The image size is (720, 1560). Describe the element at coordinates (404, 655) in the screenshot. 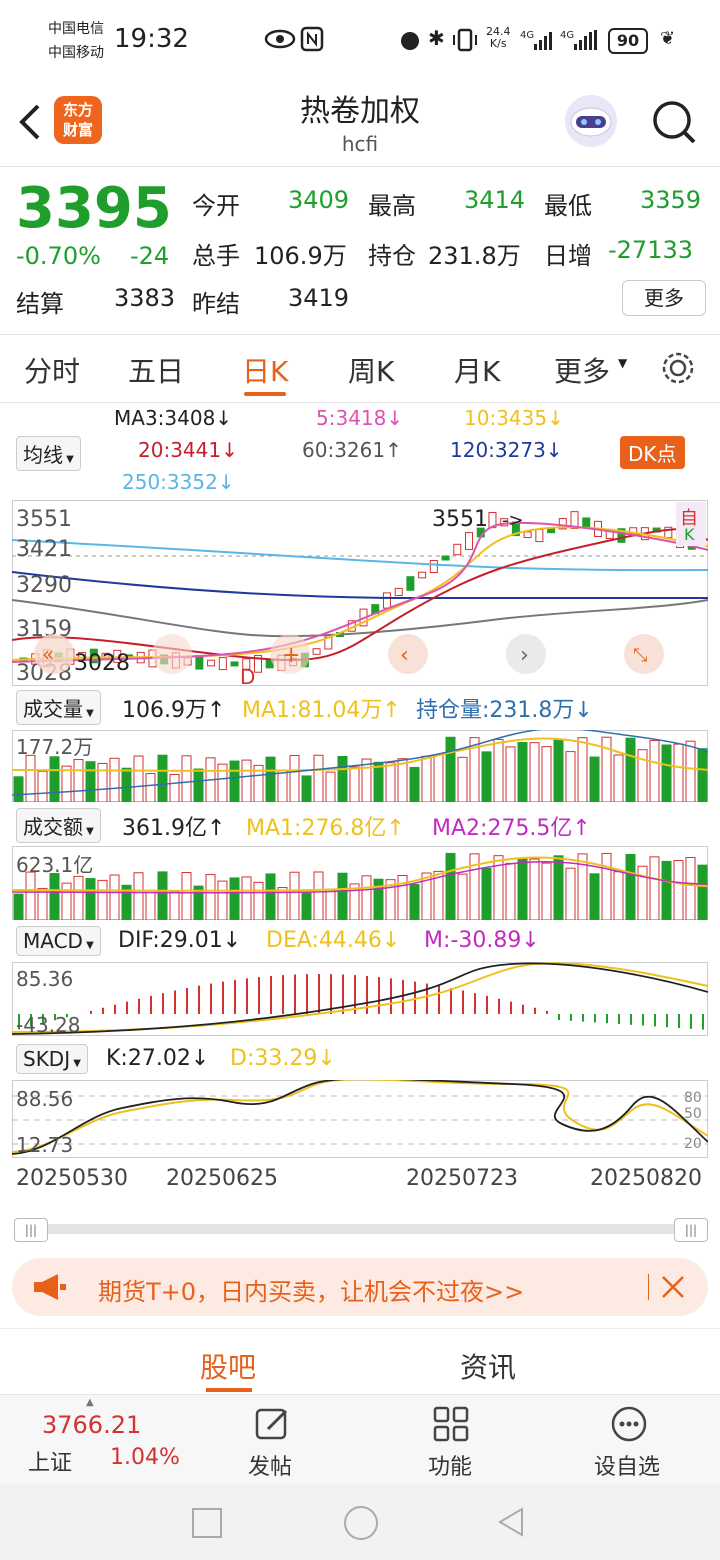

I see `chevron-left-icon: ‹` at that location.